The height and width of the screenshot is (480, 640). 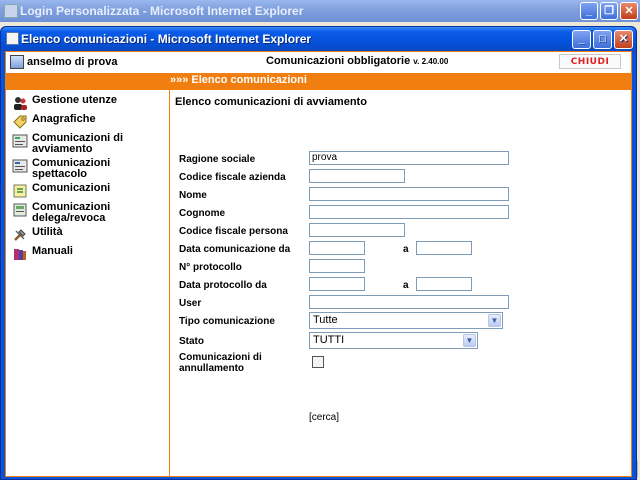 I want to click on user-name: anselmo di prova, so click(x=72, y=62).